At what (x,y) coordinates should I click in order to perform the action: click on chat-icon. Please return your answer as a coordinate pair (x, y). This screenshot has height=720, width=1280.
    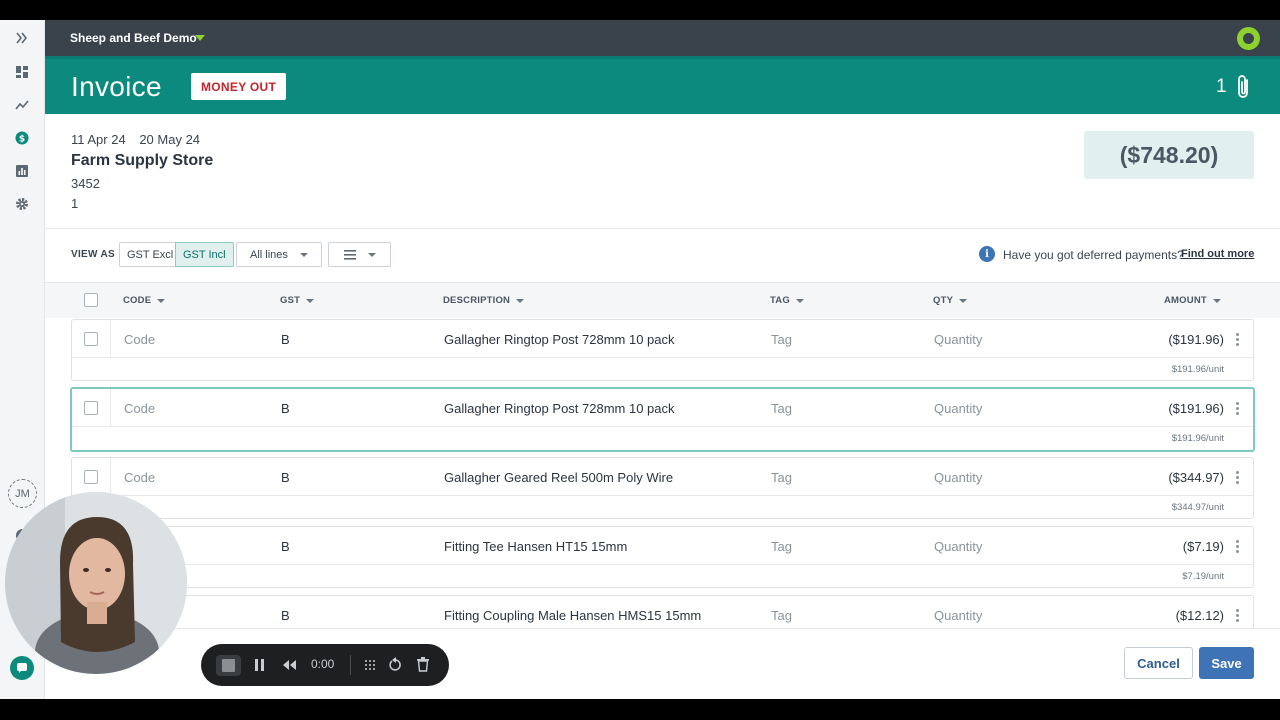
    Looking at the image, I should click on (22, 668).